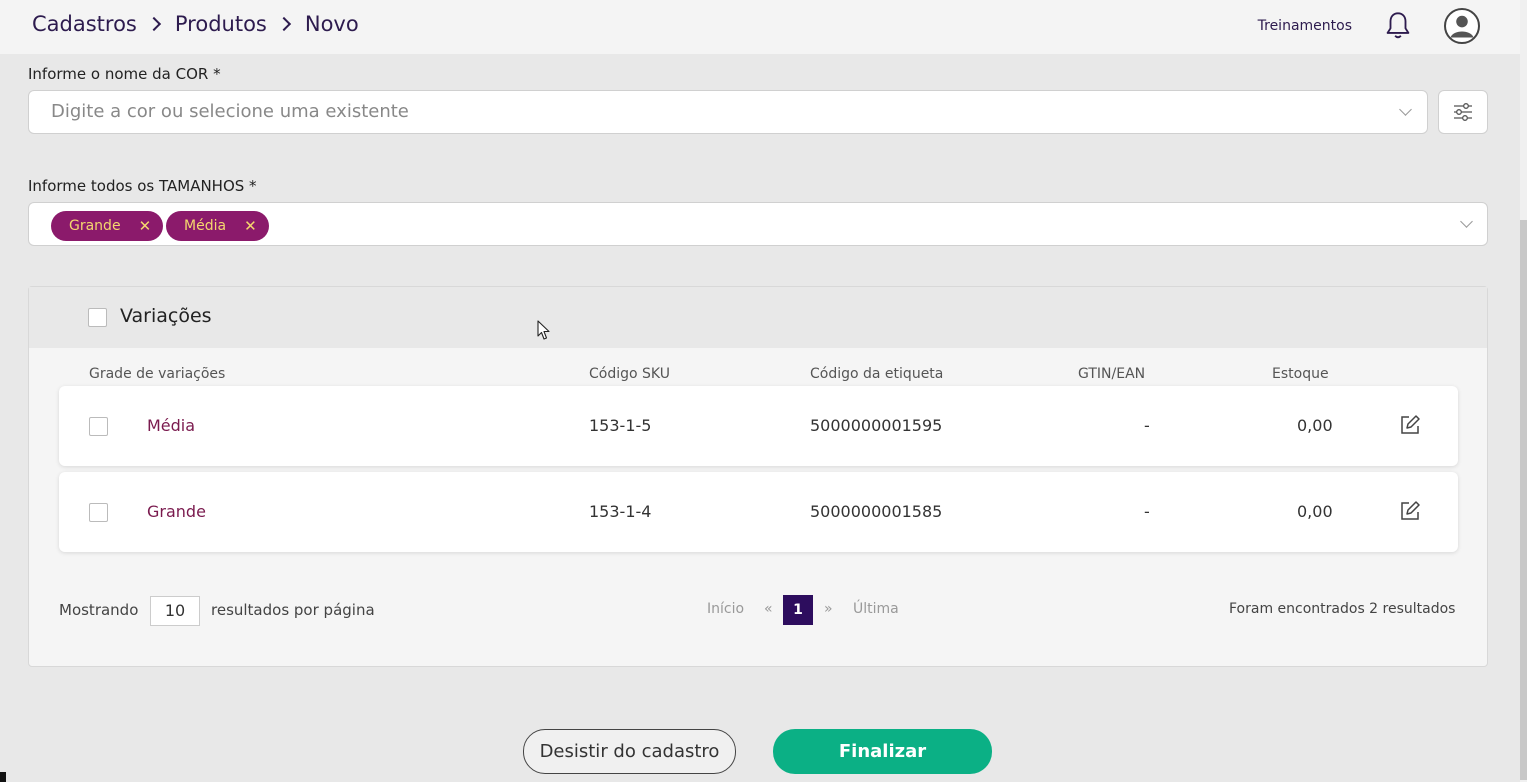 This screenshot has width=1527, height=782. What do you see at coordinates (620, 425) in the screenshot?
I see `variation-sku: 153-1-5` at bounding box center [620, 425].